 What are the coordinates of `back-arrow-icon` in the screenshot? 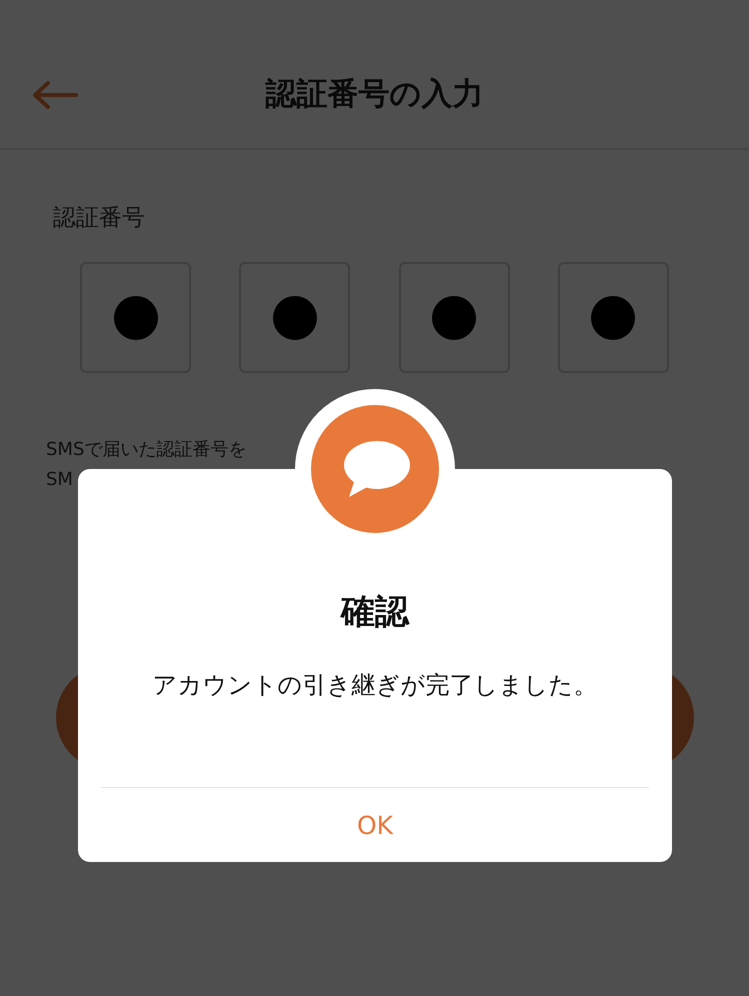 It's located at (55, 95).